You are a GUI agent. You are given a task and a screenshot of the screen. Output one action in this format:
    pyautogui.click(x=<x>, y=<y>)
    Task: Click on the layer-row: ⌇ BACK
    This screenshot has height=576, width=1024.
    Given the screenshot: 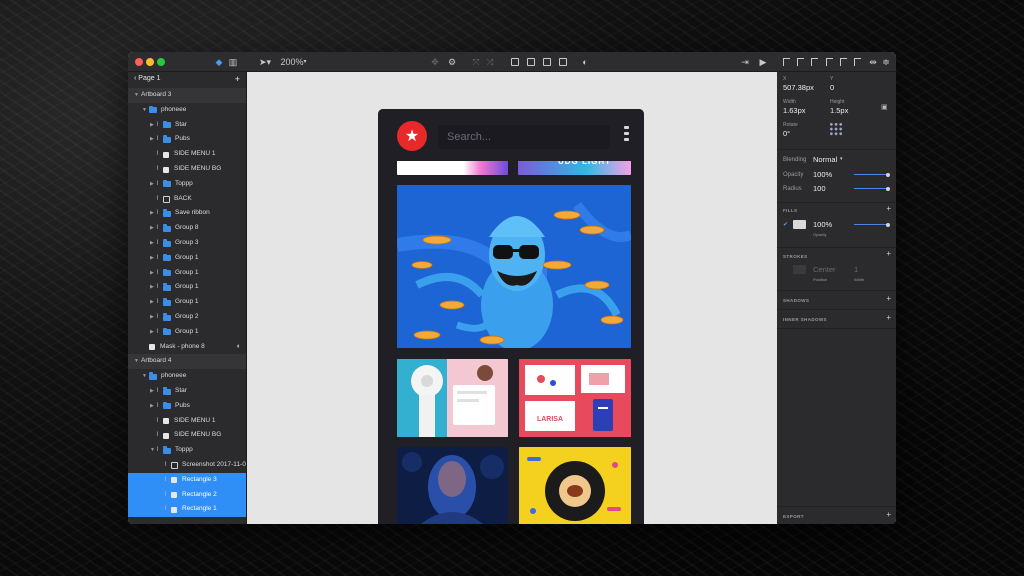 What is the action you would take?
    pyautogui.click(x=187, y=199)
    